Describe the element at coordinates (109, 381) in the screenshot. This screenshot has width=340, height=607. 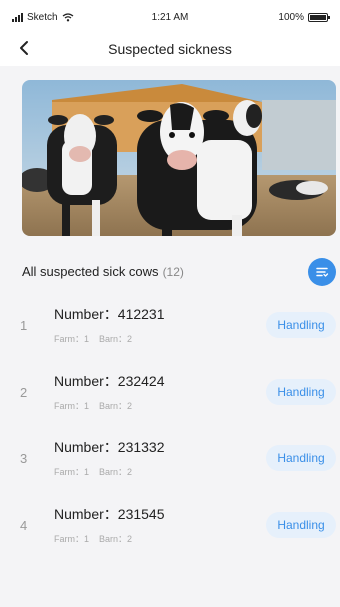
I see `item-number: Number：232424` at that location.